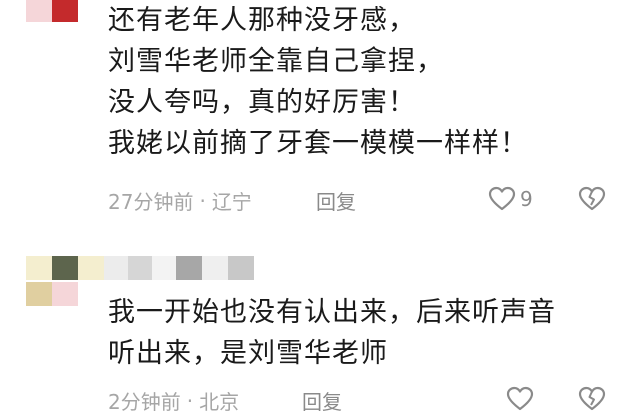  I want to click on comment-location: 辽宁, so click(231, 202).